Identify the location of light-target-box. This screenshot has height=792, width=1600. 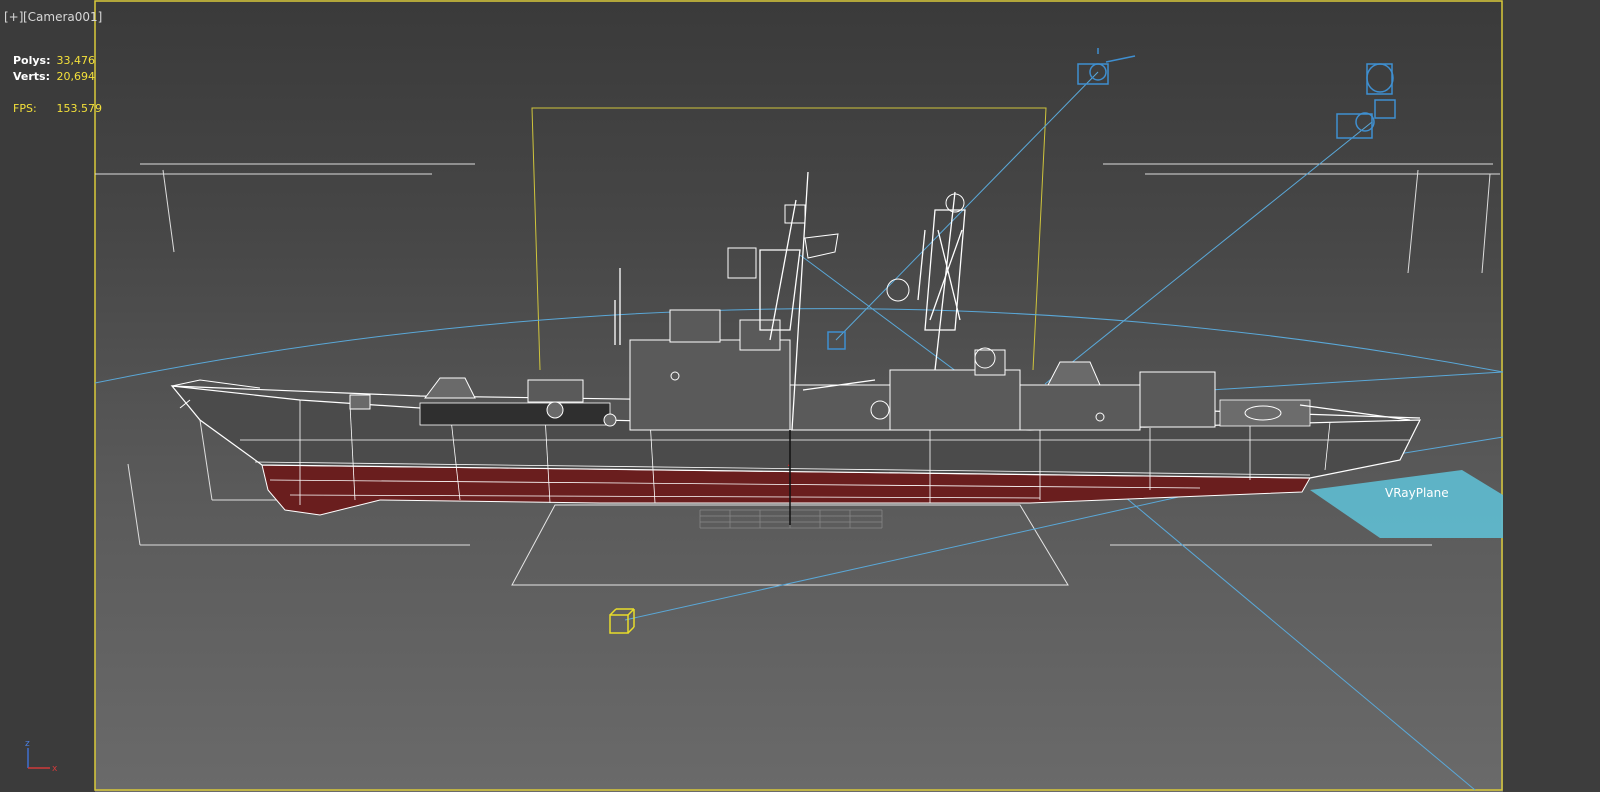
(836, 340).